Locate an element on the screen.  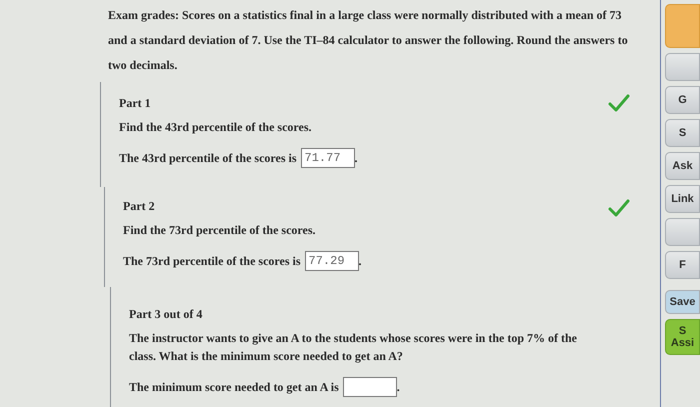
part-title: Part 3 out of 4 is located at coordinates (166, 314).